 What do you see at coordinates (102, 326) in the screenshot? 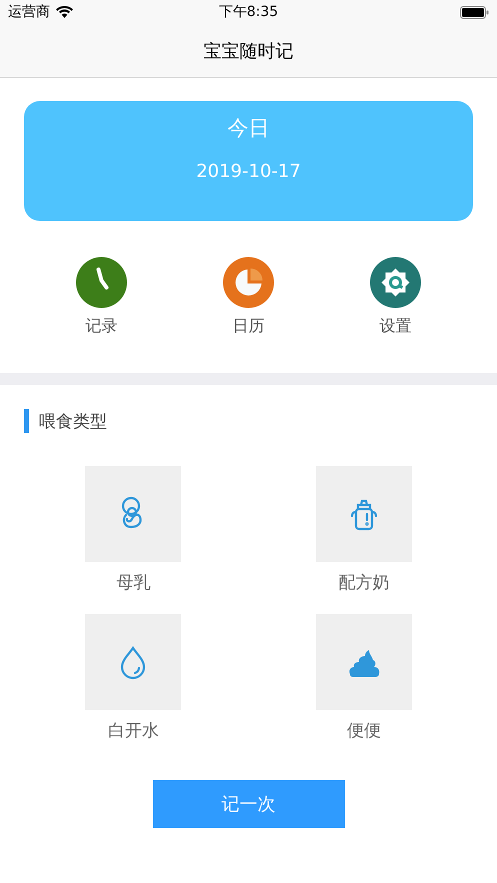
I see `shortcut-label: 记录` at bounding box center [102, 326].